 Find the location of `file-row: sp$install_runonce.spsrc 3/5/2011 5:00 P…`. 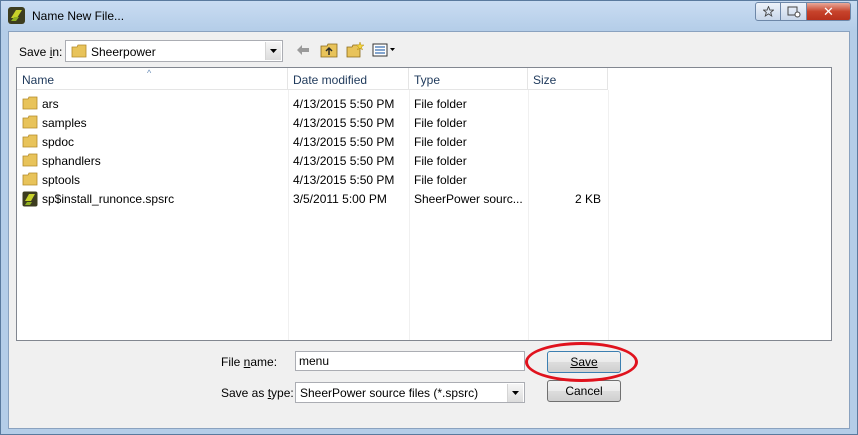

file-row: sp$install_runonce.spsrc 3/5/2011 5:00 P… is located at coordinates (312, 198).